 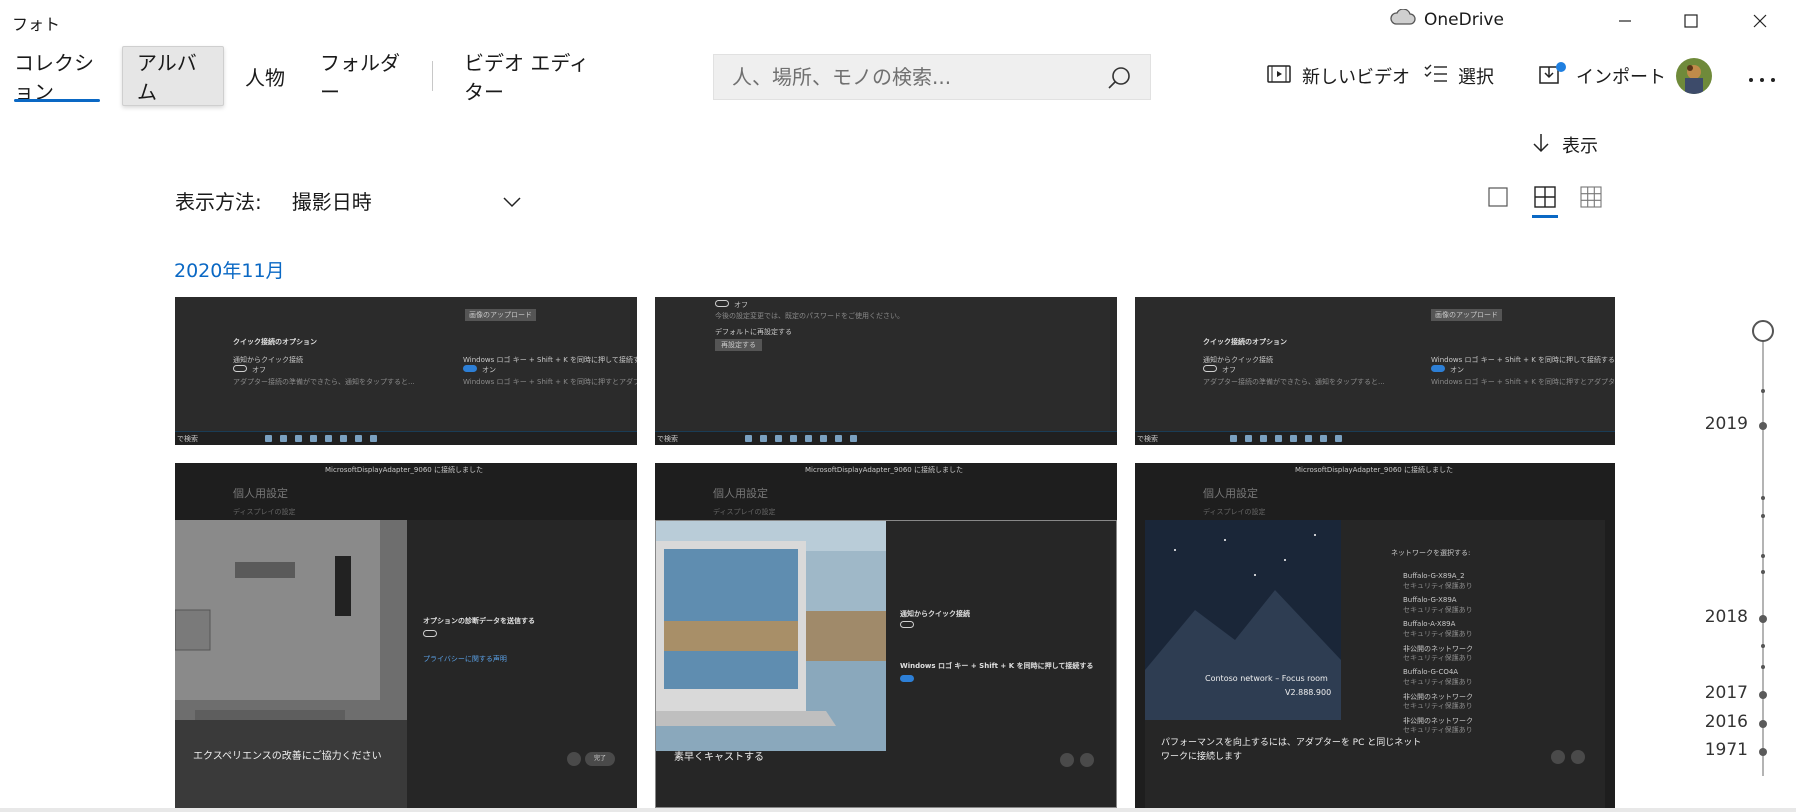 What do you see at coordinates (1434, 576) in the screenshot?
I see `network-item: Buffalo-G-X89A_2` at bounding box center [1434, 576].